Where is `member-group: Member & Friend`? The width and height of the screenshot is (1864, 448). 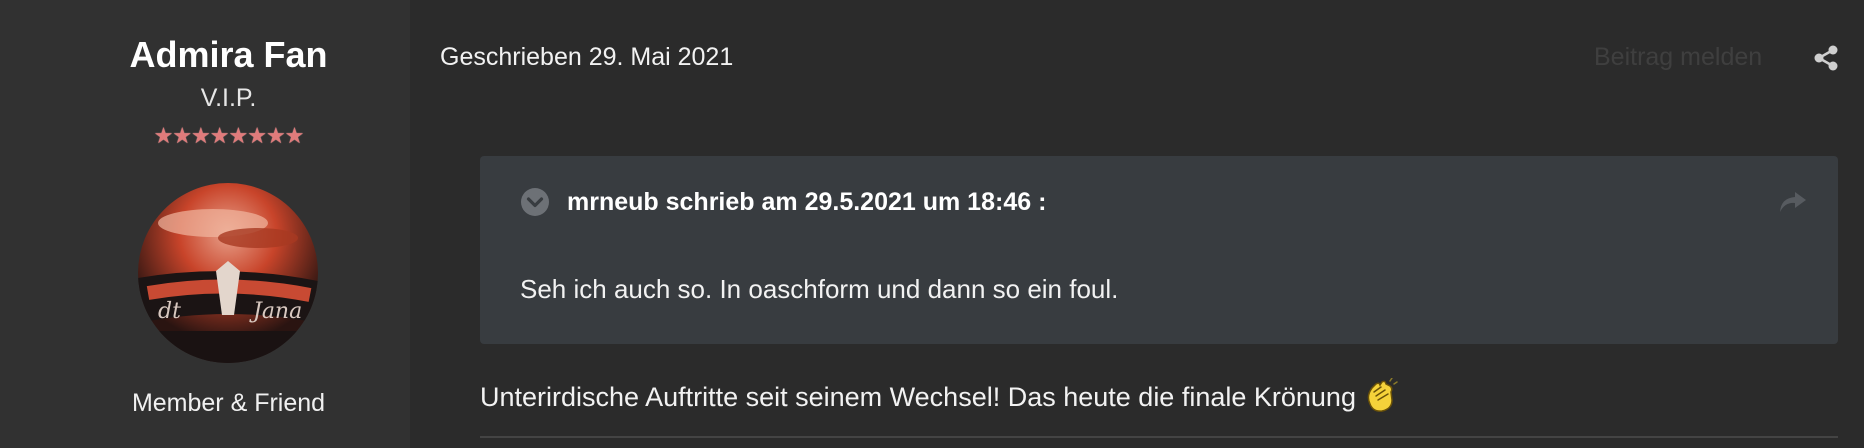
member-group: Member & Friend is located at coordinates (228, 403).